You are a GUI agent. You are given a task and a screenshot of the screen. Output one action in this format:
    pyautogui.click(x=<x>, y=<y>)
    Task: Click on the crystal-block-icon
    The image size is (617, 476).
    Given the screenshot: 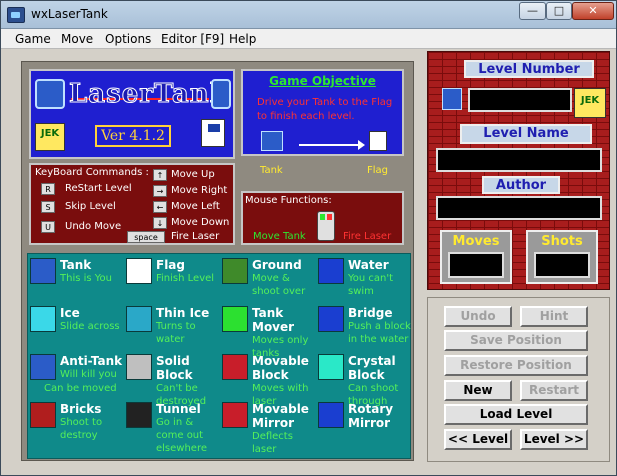 What is the action you would take?
    pyautogui.click(x=331, y=367)
    